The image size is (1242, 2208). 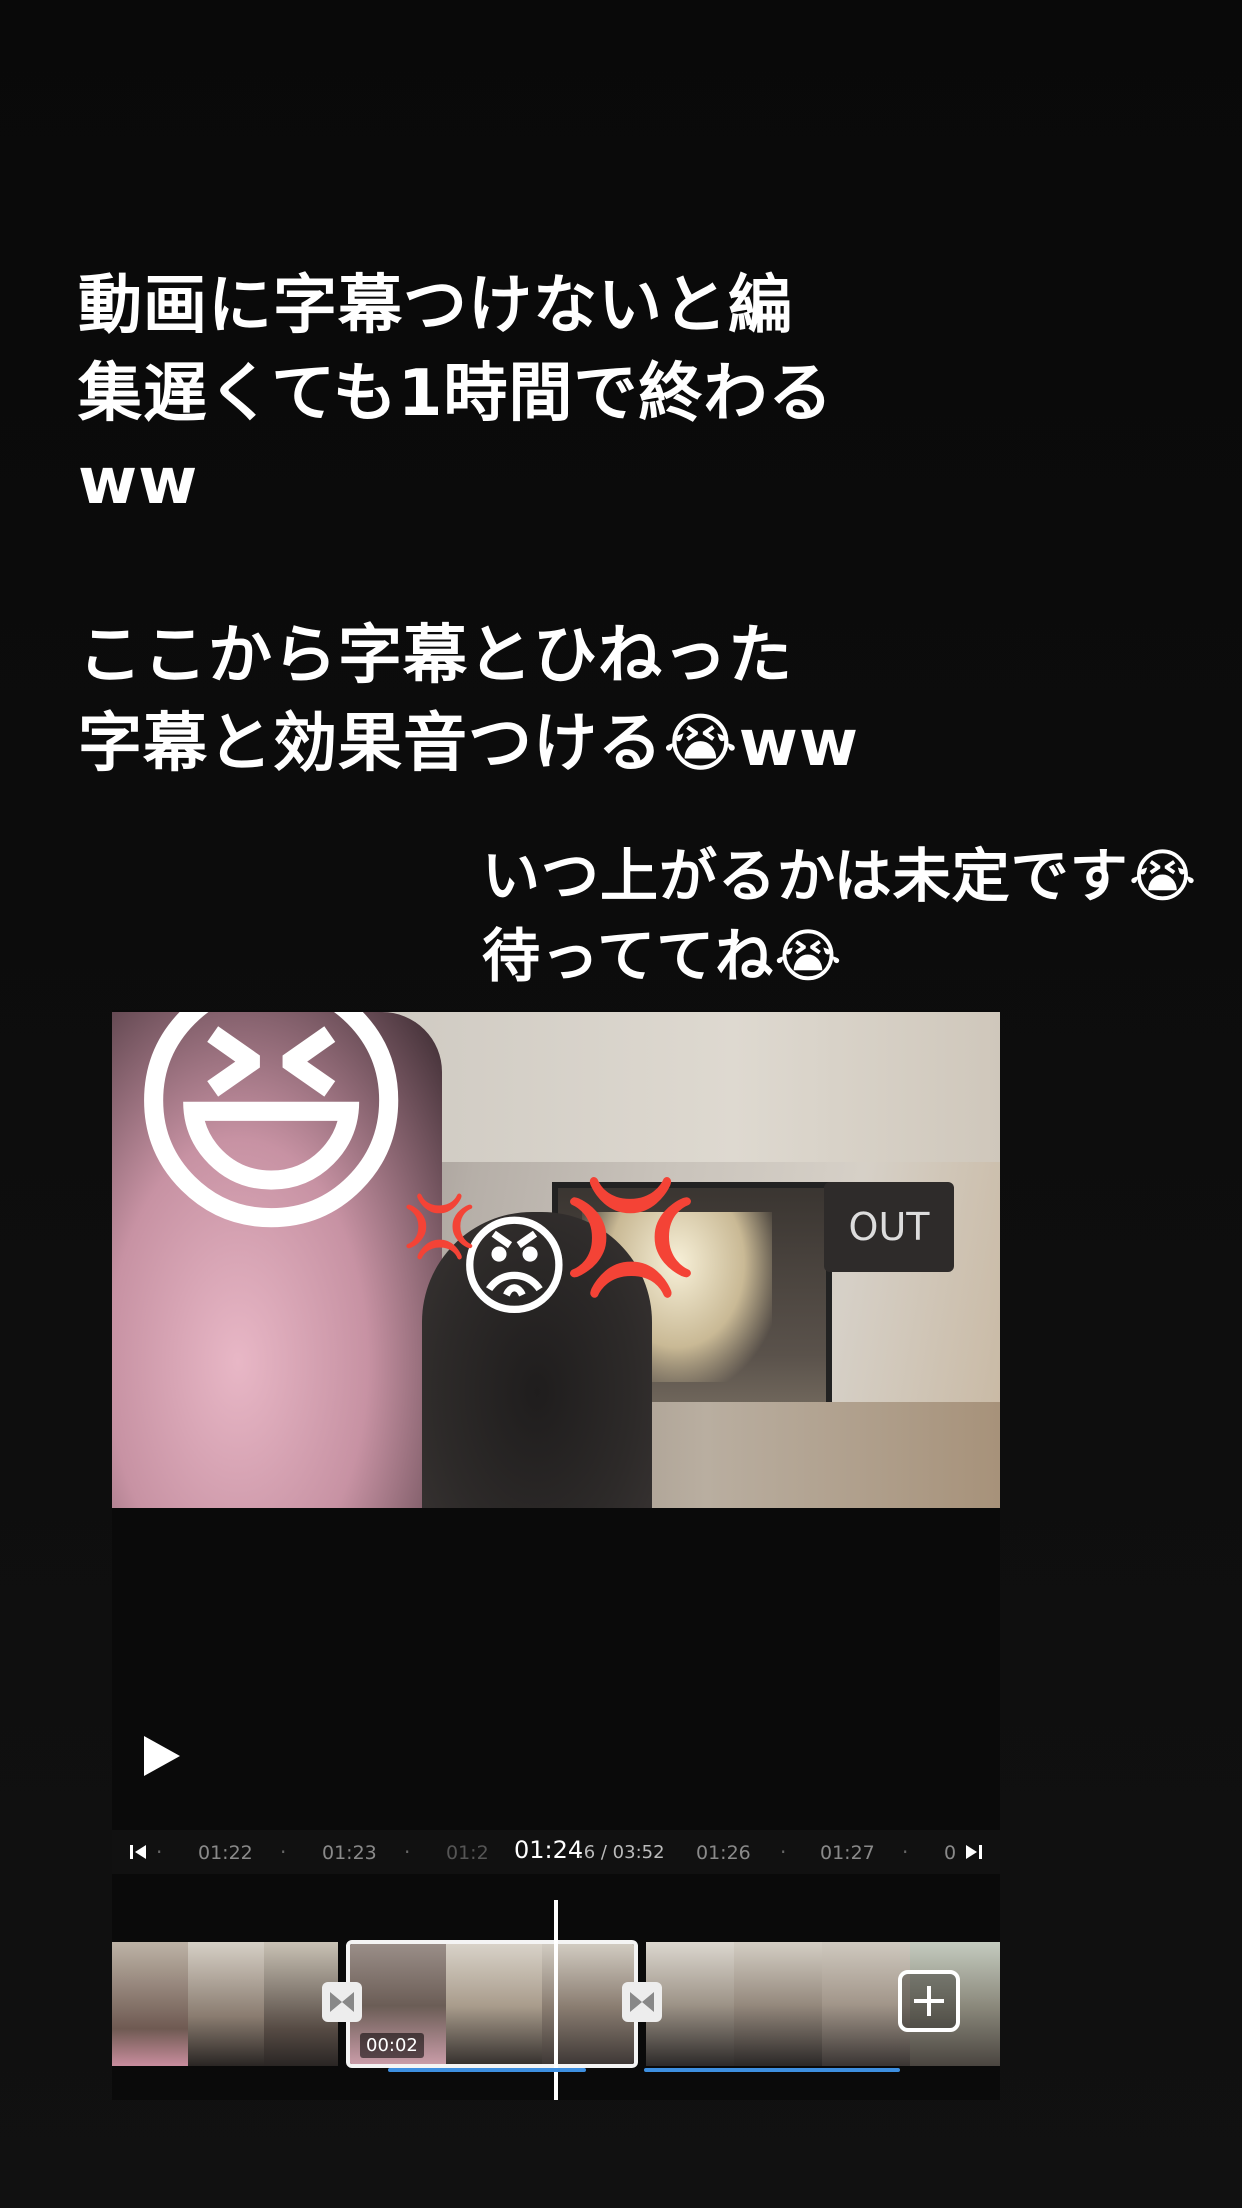 What do you see at coordinates (467, 1853) in the screenshot?
I see `ruler-tick: 01:2` at bounding box center [467, 1853].